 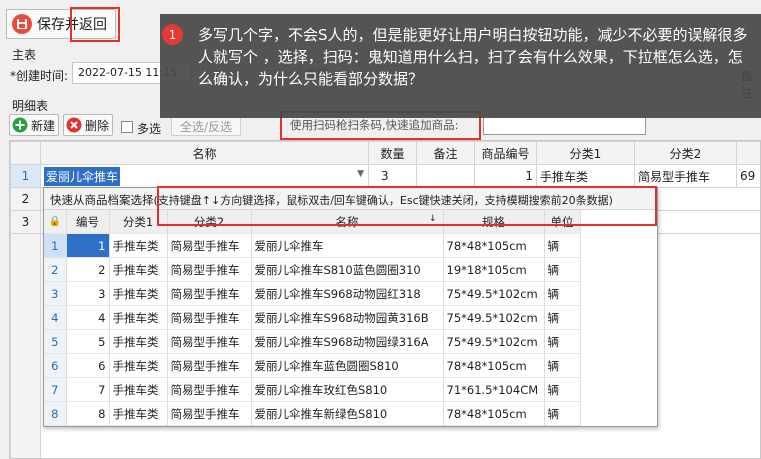 I want to click on picker-header-row: 🔒 编号 分类1 分类2 名称 ↓ 规格 单位, so click(x=312, y=222).